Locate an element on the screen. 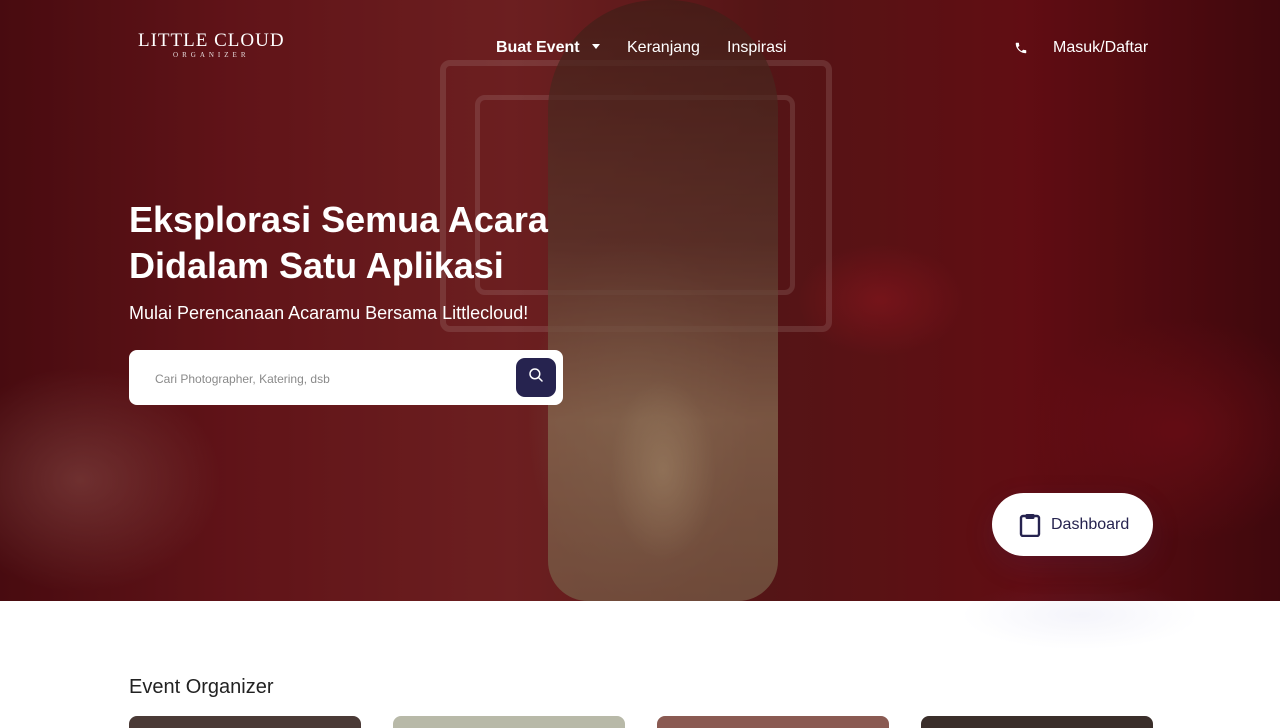  dashboard-shadow is located at coordinates (1080, 615).